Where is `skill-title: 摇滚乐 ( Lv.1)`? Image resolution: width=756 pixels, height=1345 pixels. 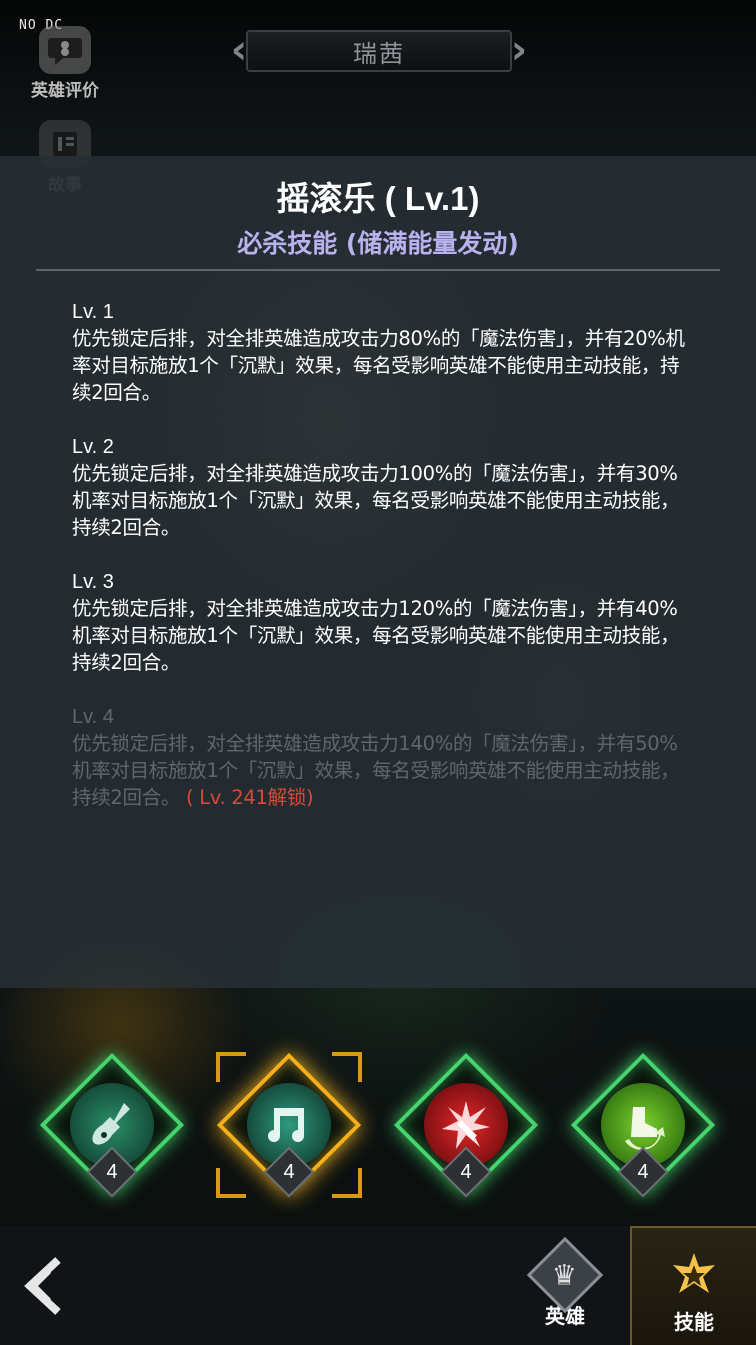
skill-title: 摇滚乐 ( Lv.1) is located at coordinates (378, 198).